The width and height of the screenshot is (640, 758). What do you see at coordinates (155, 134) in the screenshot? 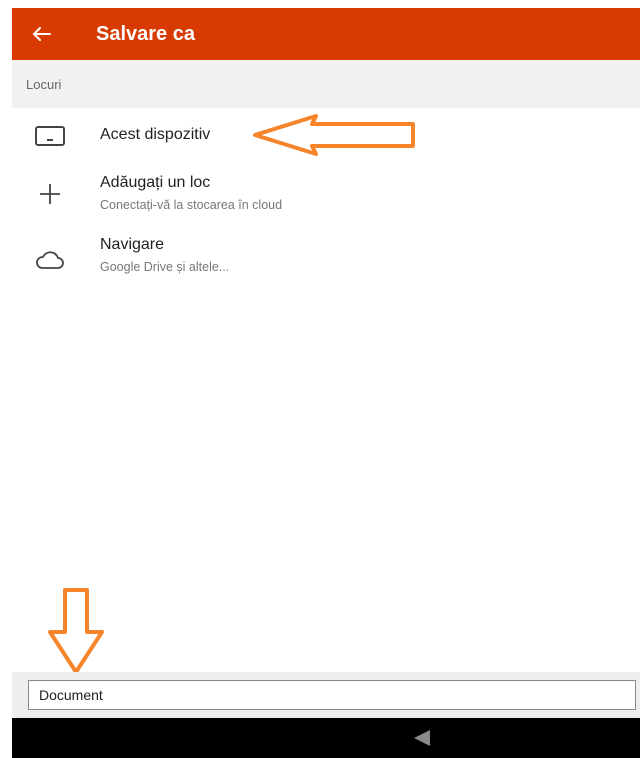
I see `place-label-this-device: Acest dispozitiv` at bounding box center [155, 134].